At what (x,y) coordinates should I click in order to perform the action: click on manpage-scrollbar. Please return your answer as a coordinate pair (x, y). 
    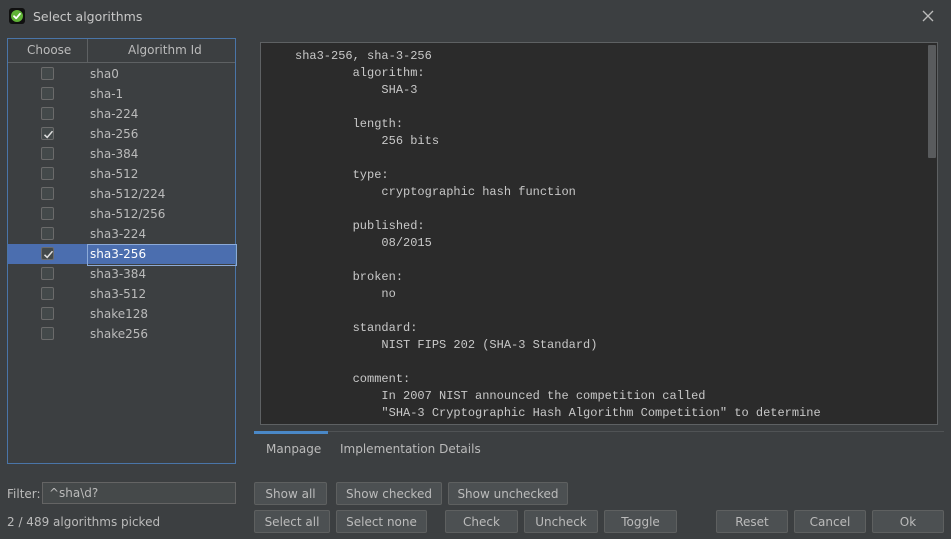
    Looking at the image, I should click on (932, 233).